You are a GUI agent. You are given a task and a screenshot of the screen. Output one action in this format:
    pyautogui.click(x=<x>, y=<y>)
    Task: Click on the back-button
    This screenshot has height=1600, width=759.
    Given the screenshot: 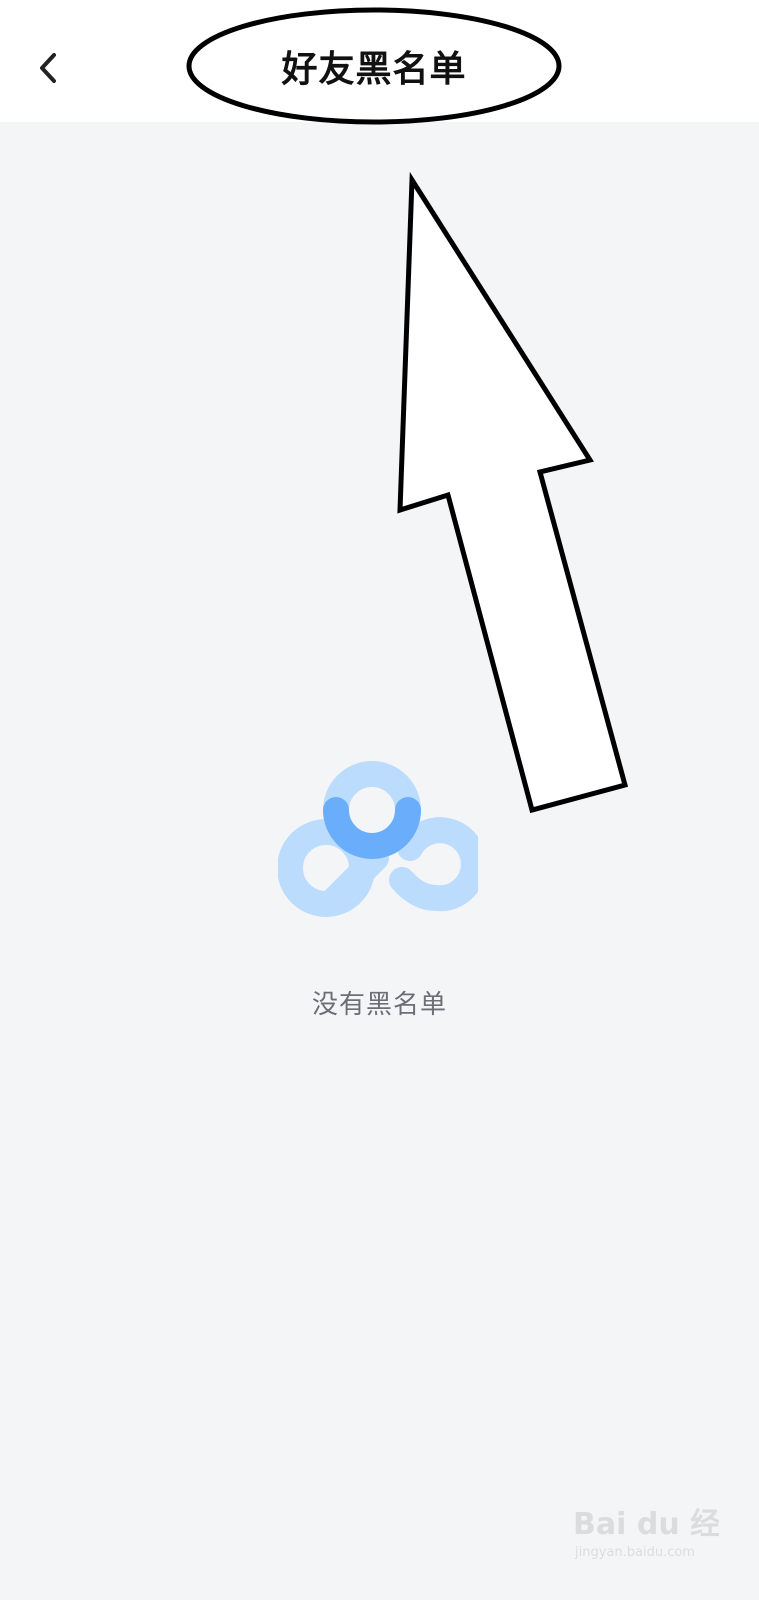 What is the action you would take?
    pyautogui.click(x=48, y=68)
    